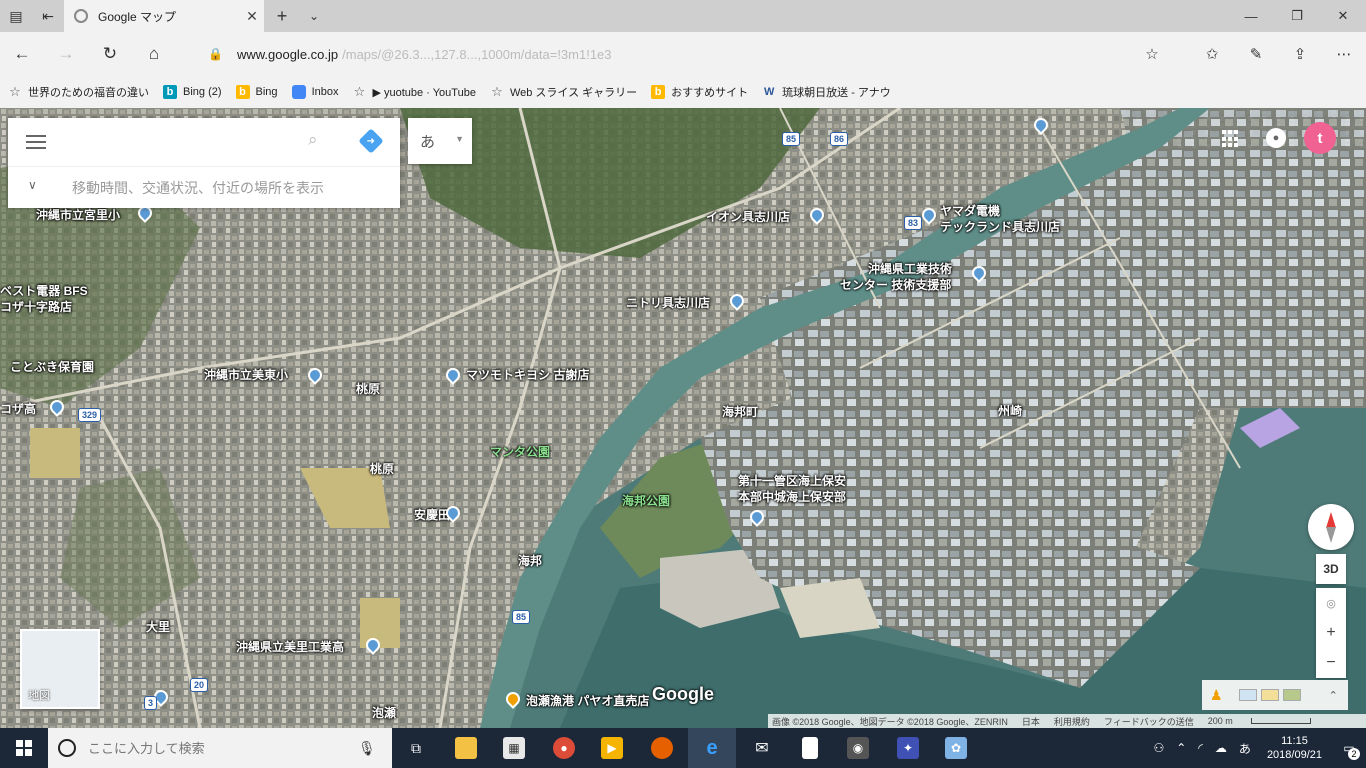  Describe the element at coordinates (52, 367) in the screenshot. I see `map-label: ことぶき保育園` at that location.